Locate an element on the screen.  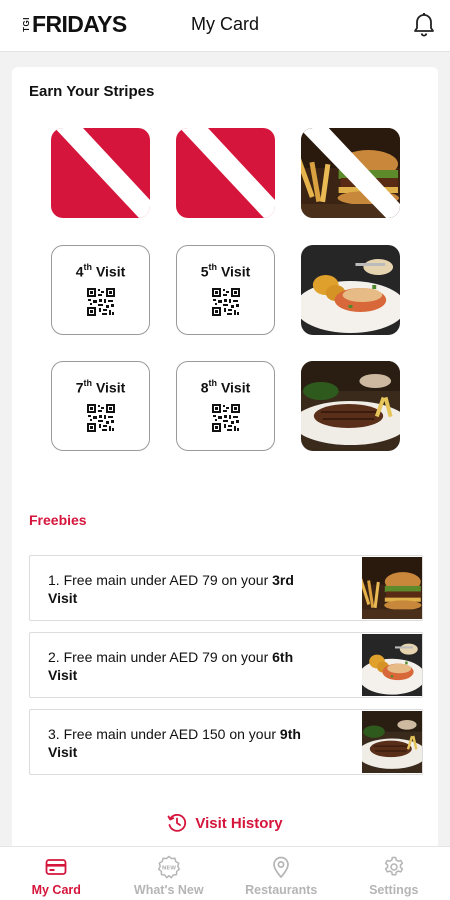
tab-label: My Card is located at coordinates (56, 890).